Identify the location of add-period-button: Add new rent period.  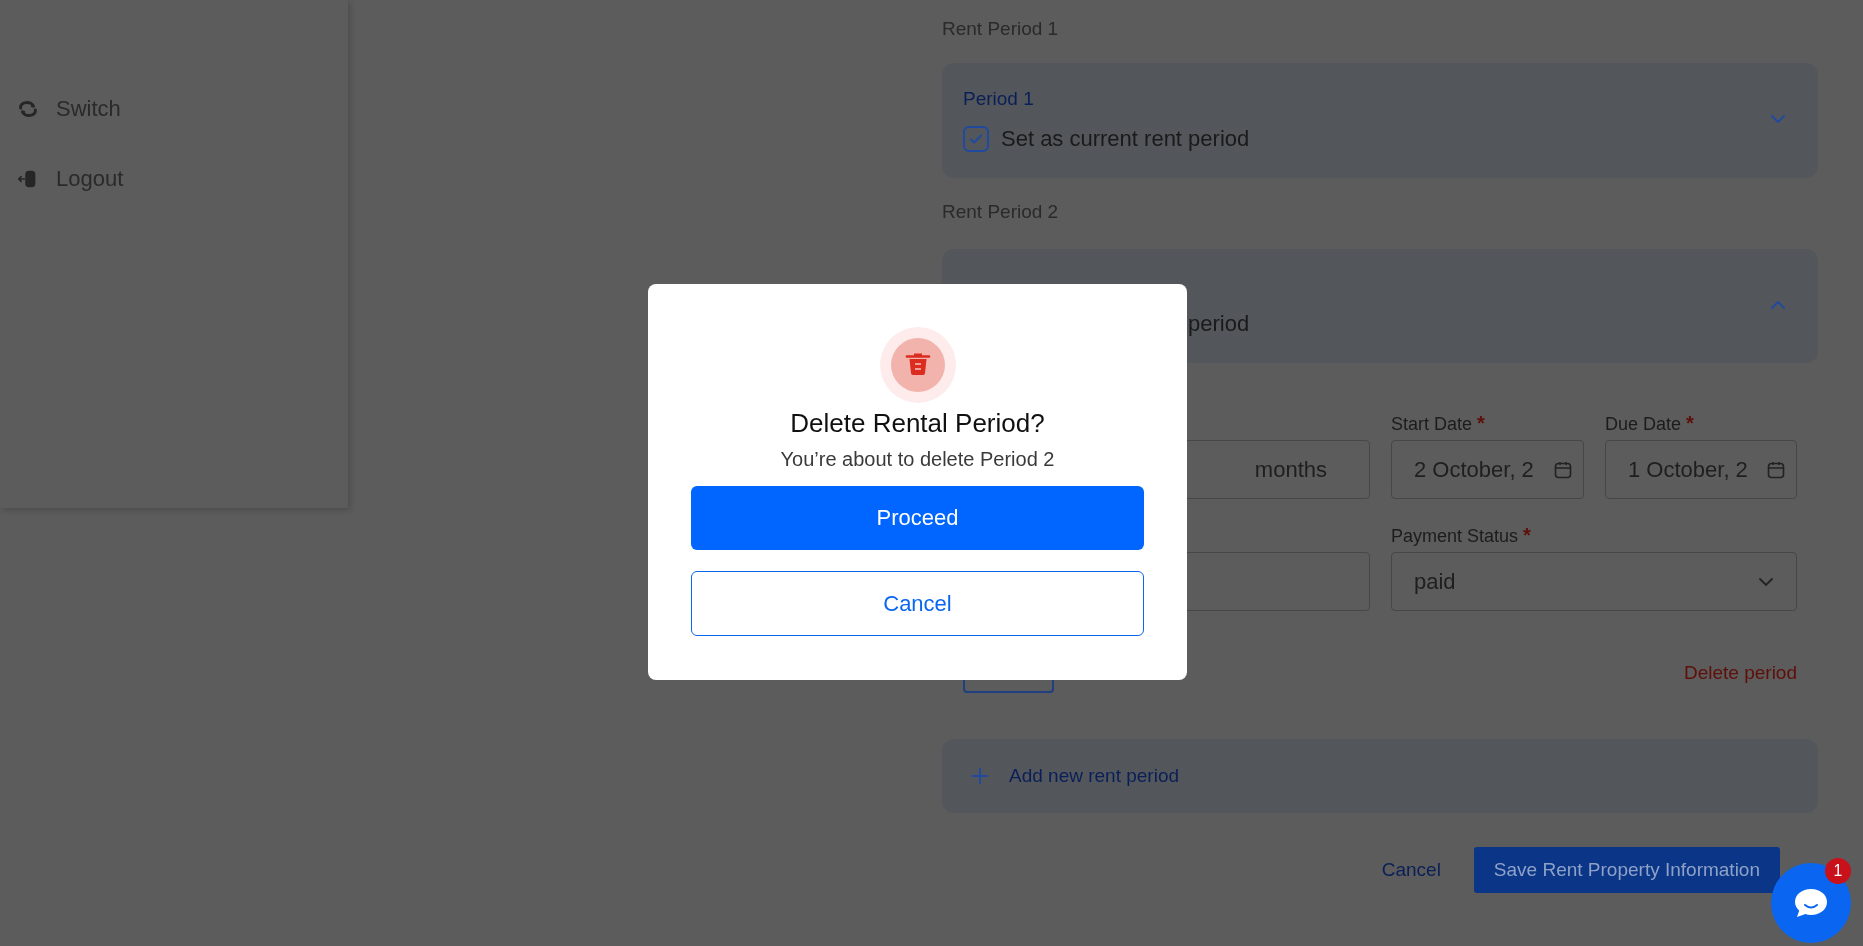
(1380, 776).